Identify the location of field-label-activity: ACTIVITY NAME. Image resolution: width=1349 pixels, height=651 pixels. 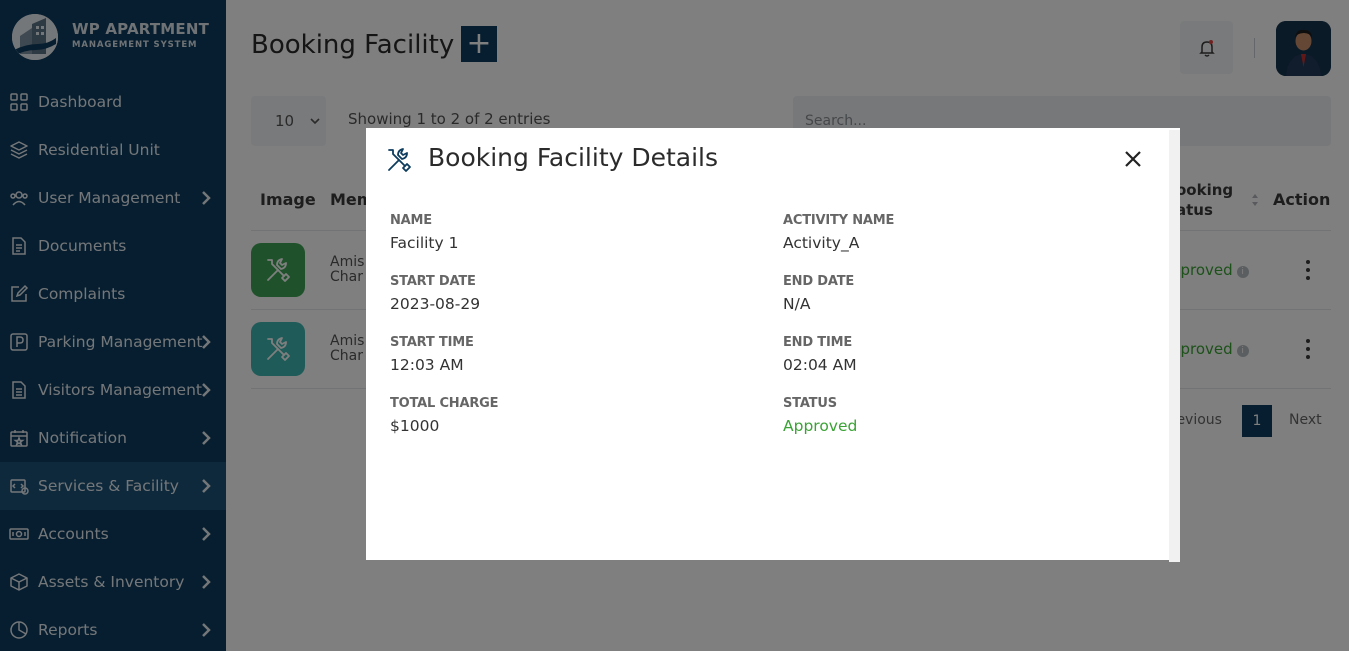
(839, 220).